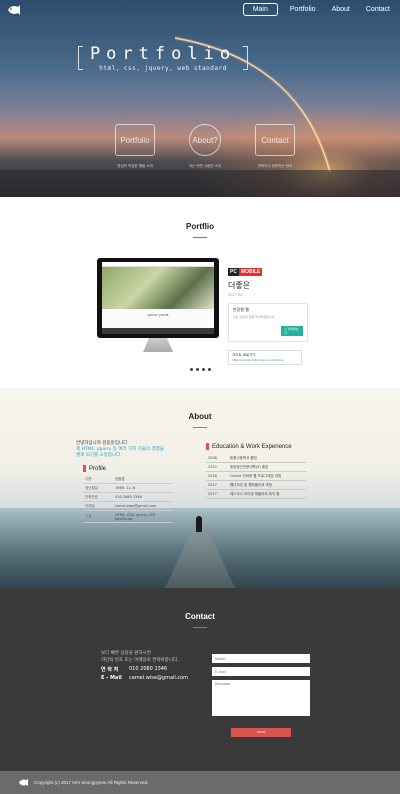 The height and width of the screenshot is (794, 400). I want to click on platform-badge: PC MOBILE, so click(245, 272).